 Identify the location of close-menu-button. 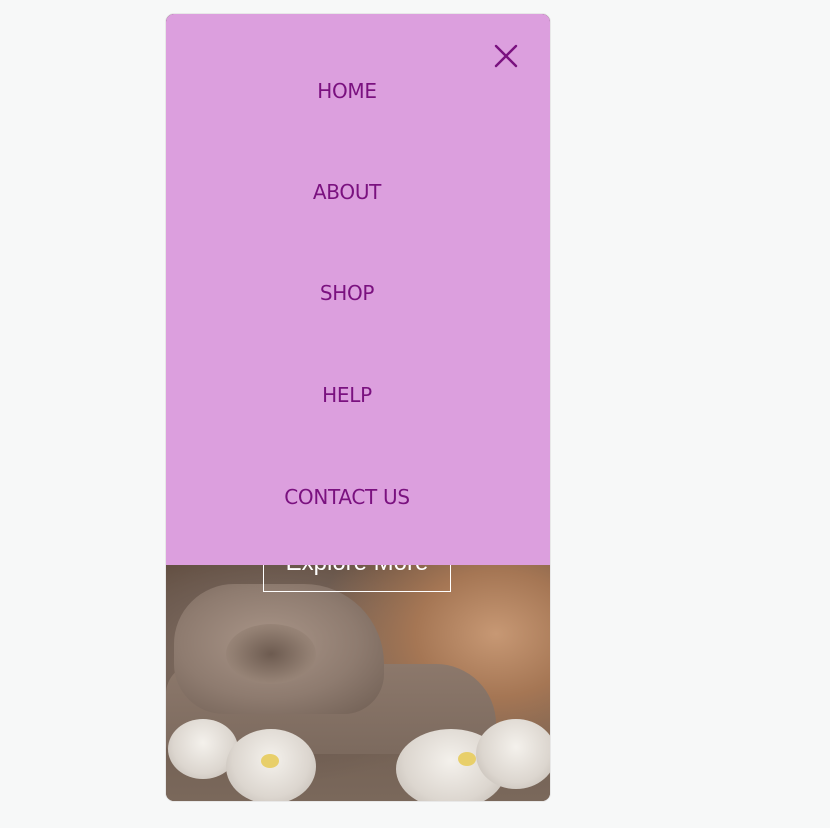
(506, 56).